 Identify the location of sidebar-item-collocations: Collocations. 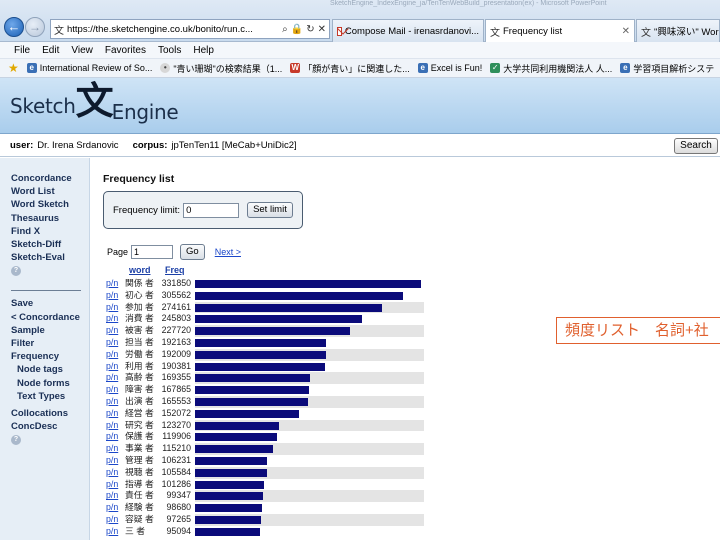
(50, 413).